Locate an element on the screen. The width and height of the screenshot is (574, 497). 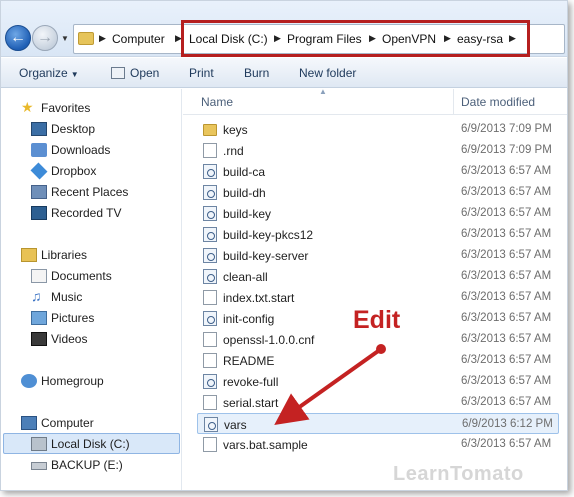
watermark-logo: LearnTomato is located at coordinates (458, 474).